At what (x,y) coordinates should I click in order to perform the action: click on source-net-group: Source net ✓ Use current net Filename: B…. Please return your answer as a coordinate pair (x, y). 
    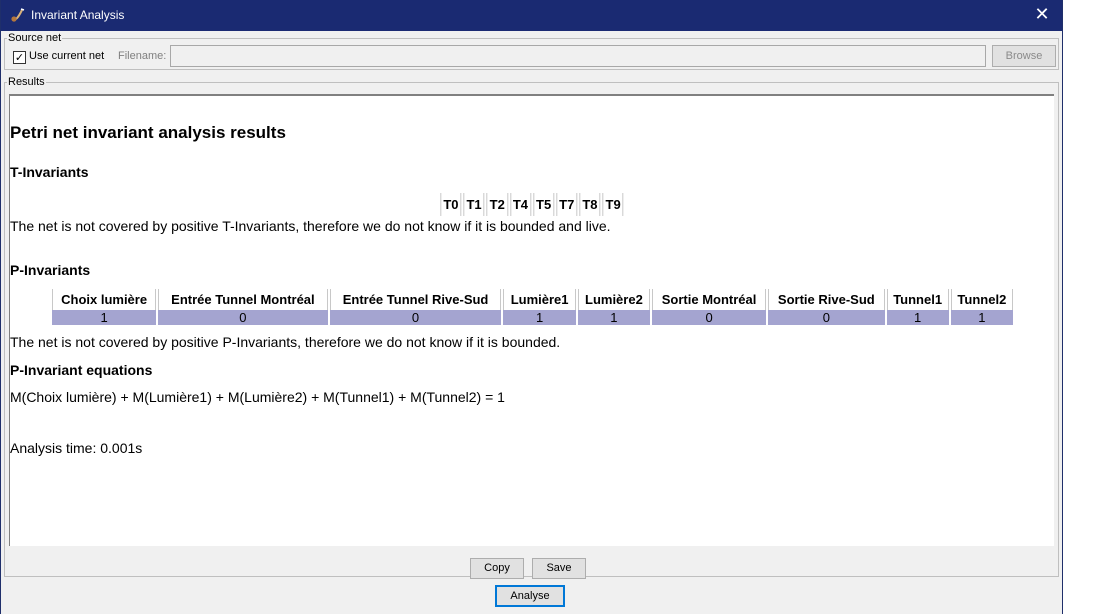
    Looking at the image, I should click on (531, 51).